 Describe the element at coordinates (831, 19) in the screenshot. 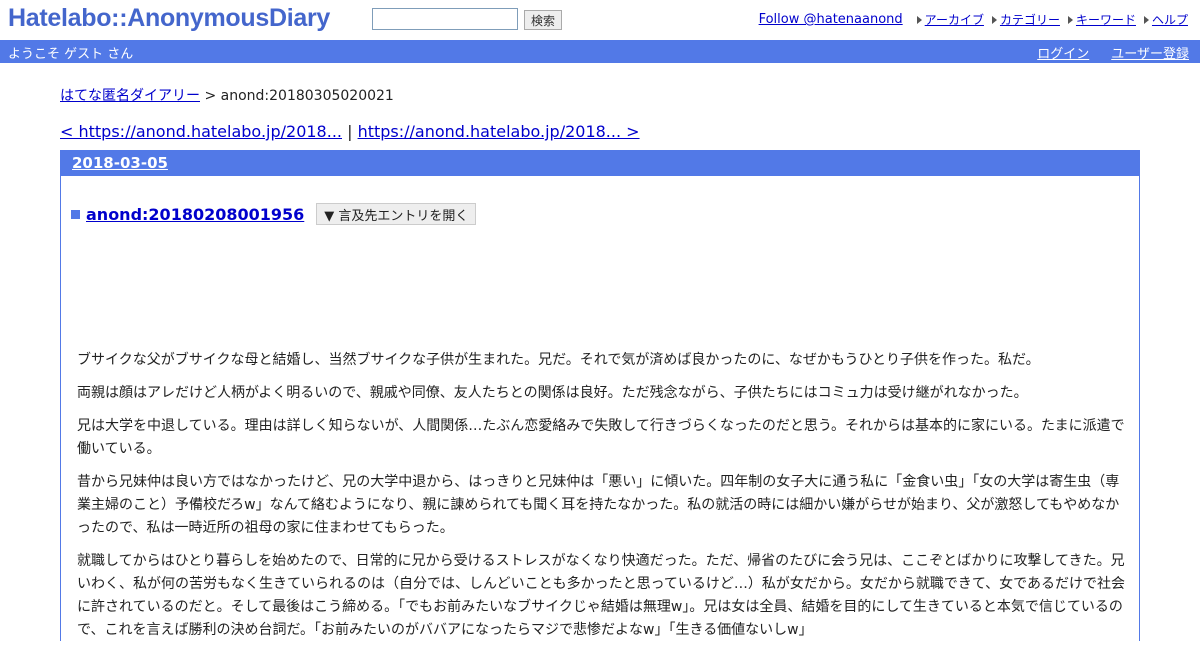

I see `follow-link: Follow @hatenaanond` at that location.